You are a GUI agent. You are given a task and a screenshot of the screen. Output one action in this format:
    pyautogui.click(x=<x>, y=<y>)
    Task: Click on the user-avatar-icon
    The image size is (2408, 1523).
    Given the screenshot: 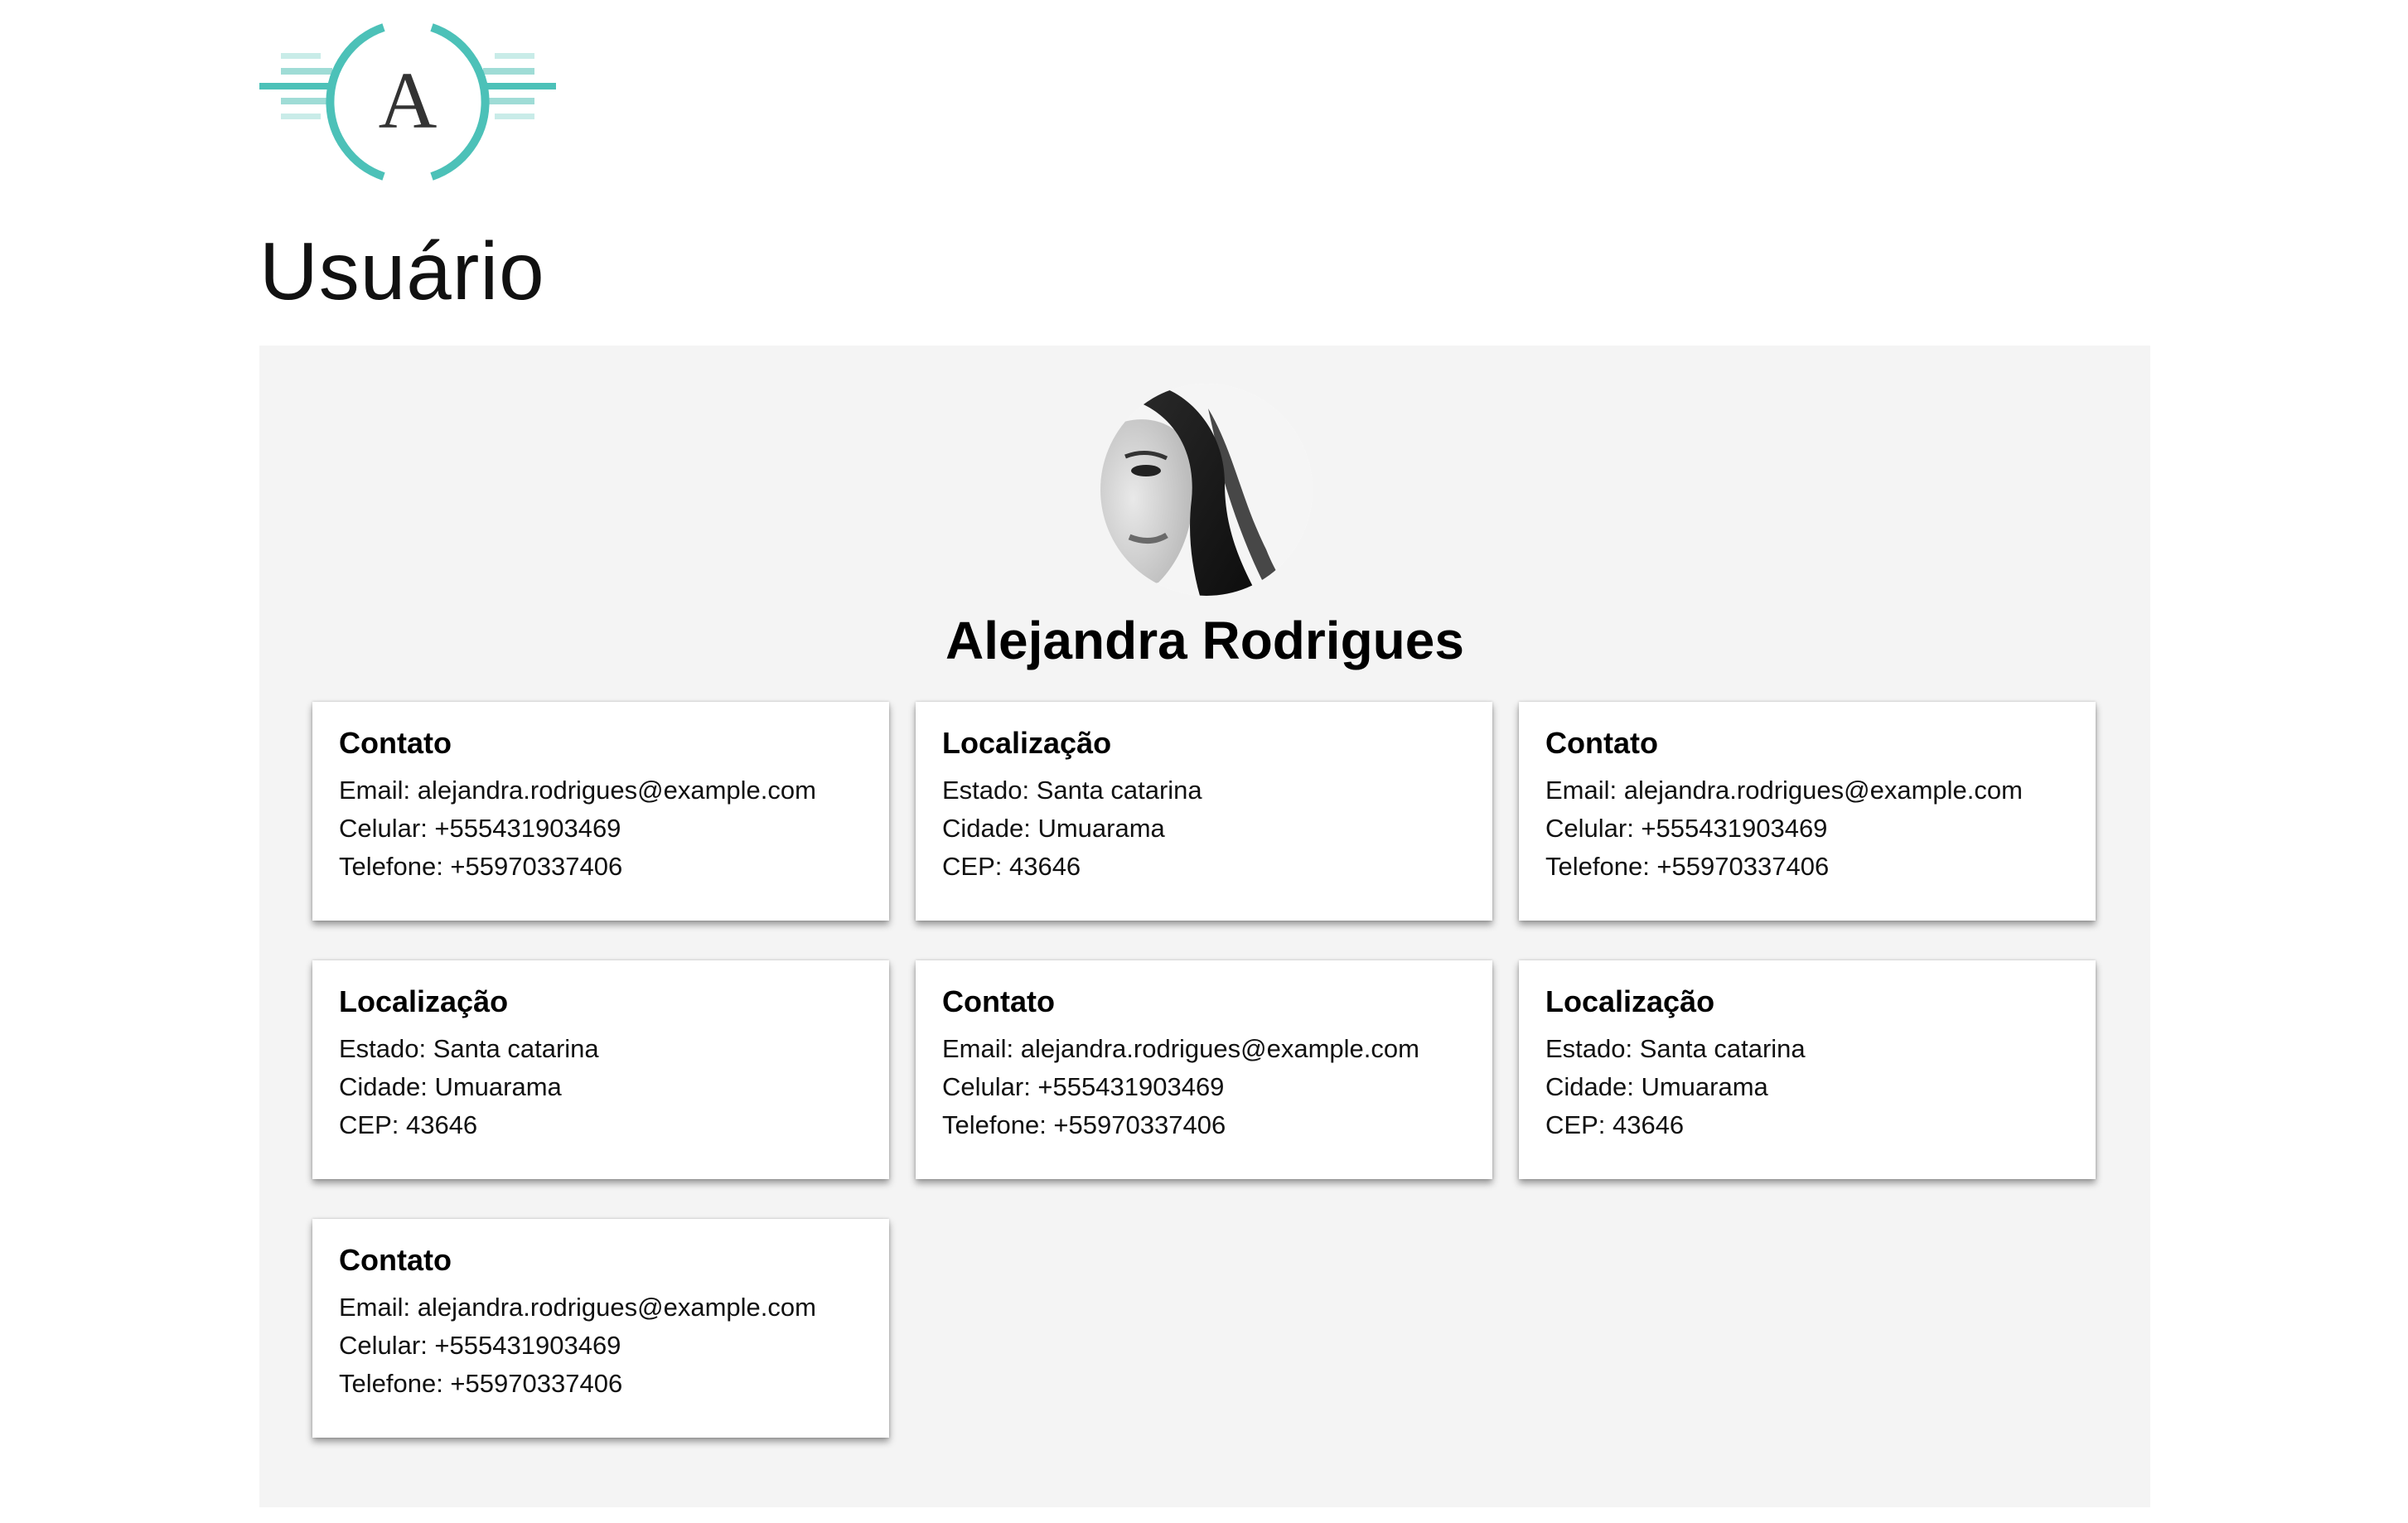 What is the action you would take?
    pyautogui.click(x=1207, y=490)
    